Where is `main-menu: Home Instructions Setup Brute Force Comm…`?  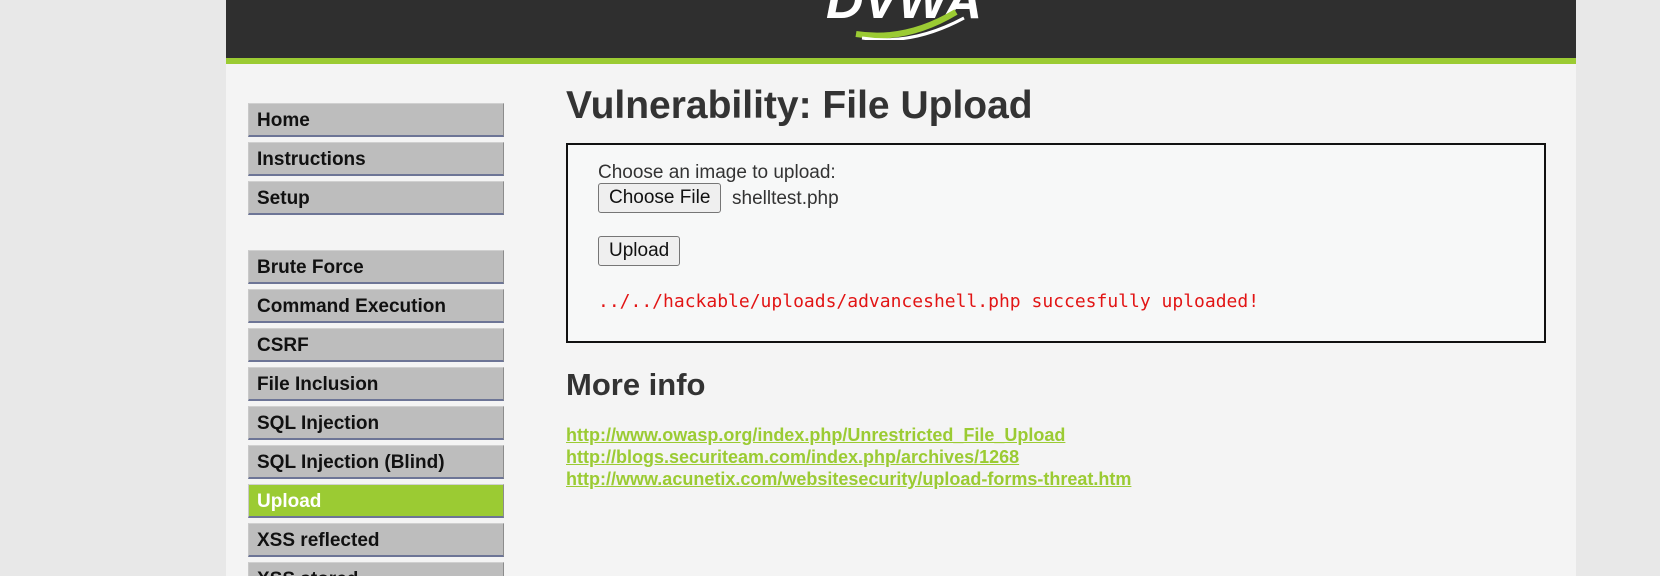 main-menu: Home Instructions Setup Brute Force Comm… is located at coordinates (376, 339).